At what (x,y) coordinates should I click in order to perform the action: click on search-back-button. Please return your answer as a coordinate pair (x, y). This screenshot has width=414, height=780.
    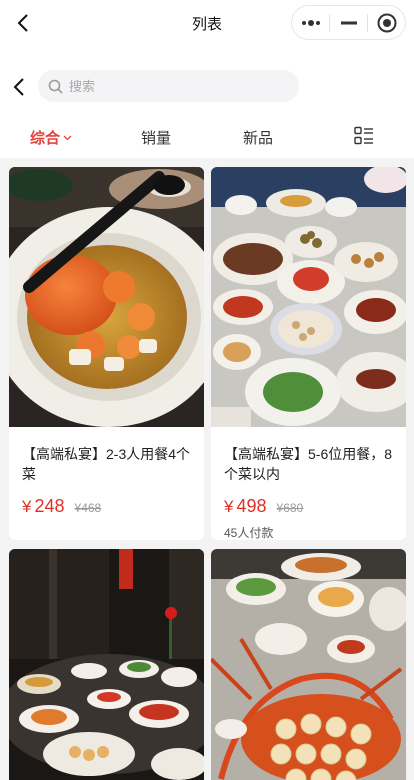
    Looking at the image, I should click on (19, 87).